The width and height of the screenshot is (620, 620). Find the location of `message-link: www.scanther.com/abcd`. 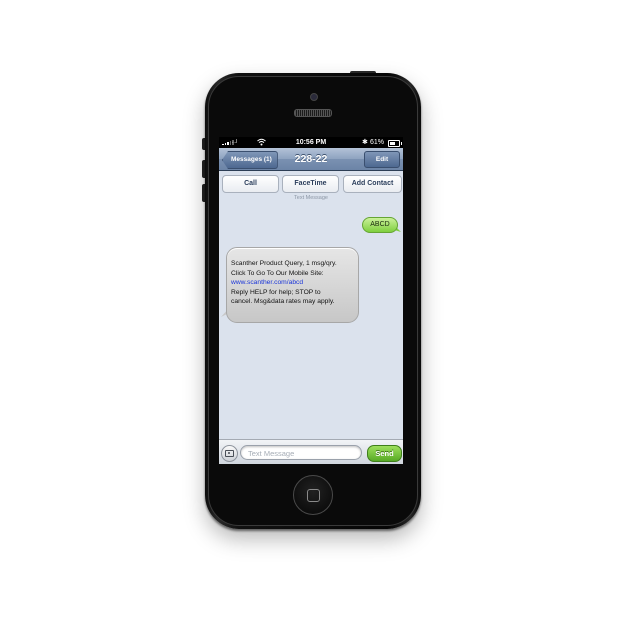

message-link: www.scanther.com/abcd is located at coordinates (293, 283).